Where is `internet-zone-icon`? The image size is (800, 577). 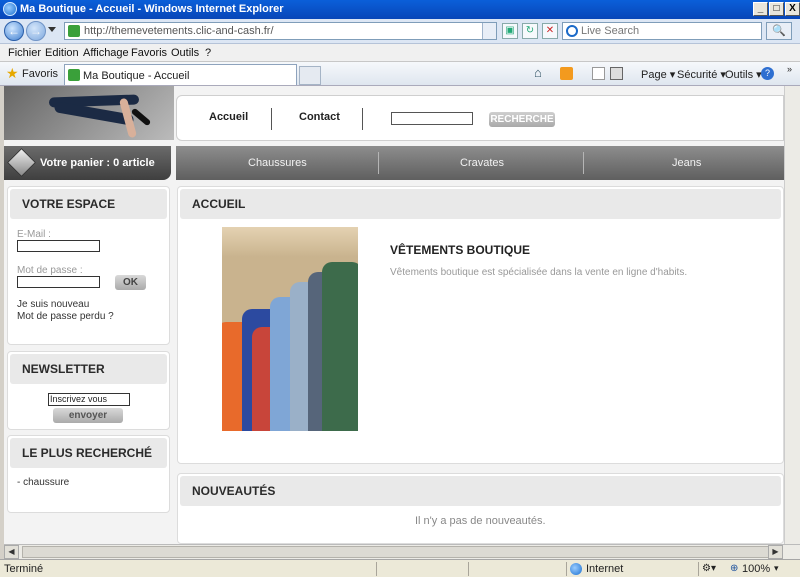 internet-zone-icon is located at coordinates (576, 569).